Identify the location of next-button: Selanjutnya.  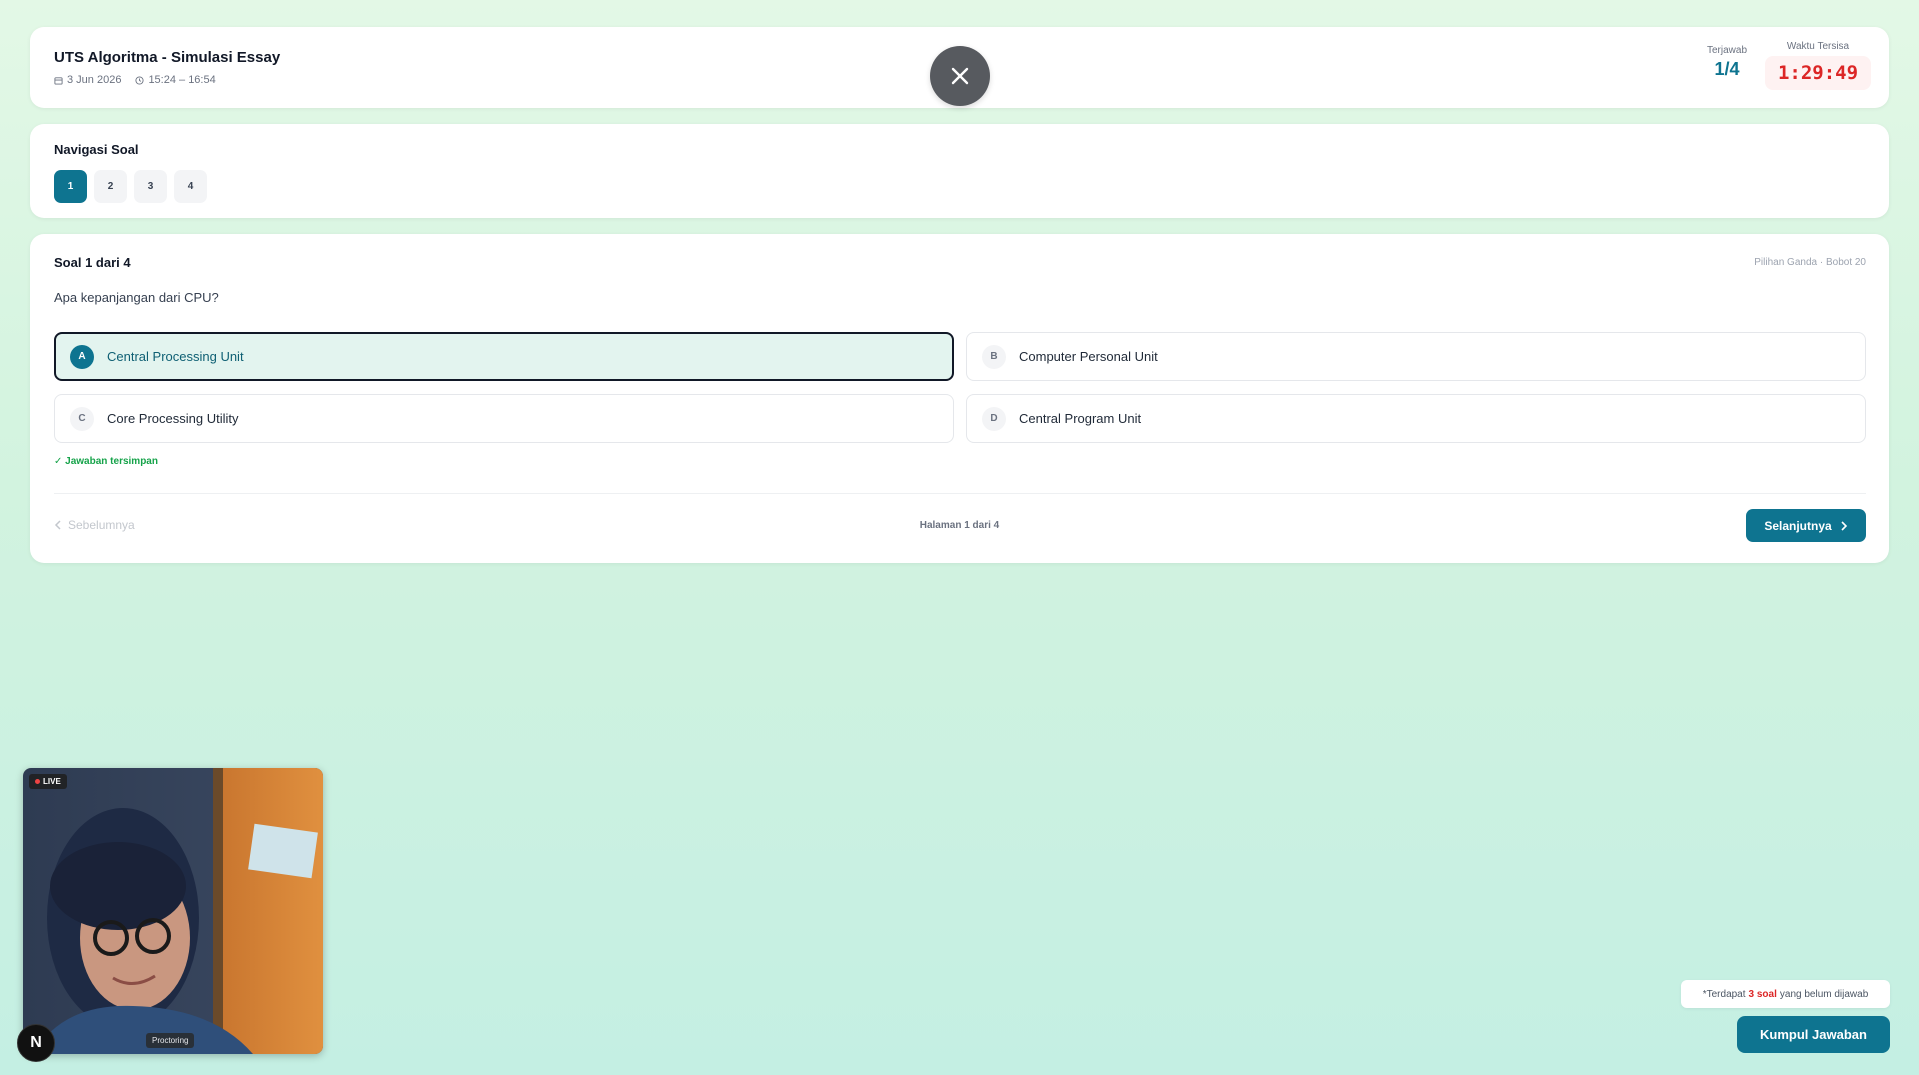
(1806, 525).